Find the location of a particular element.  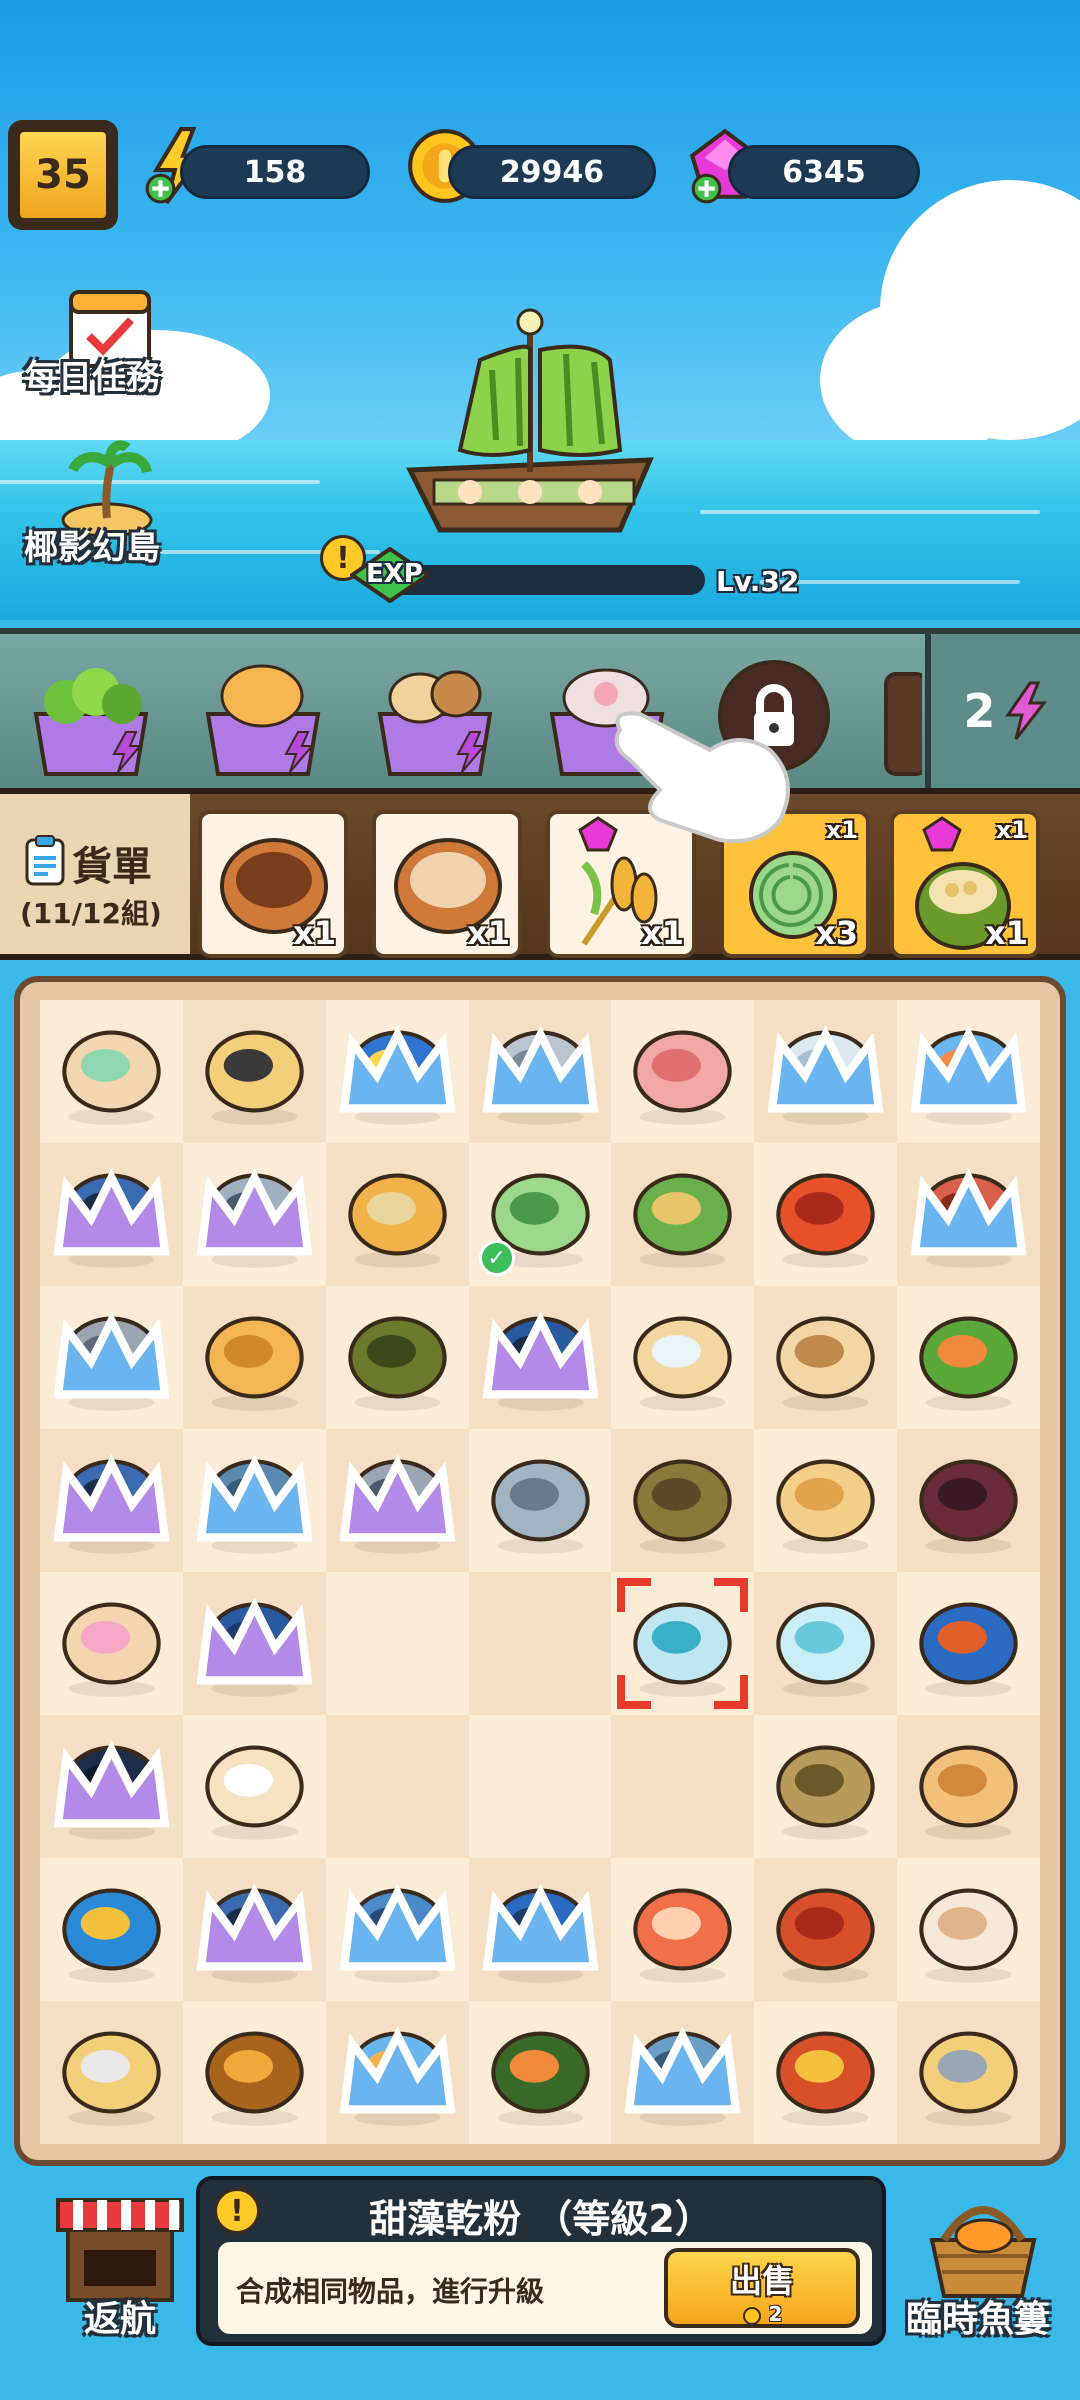

clipboard-icon is located at coordinates (45, 860).